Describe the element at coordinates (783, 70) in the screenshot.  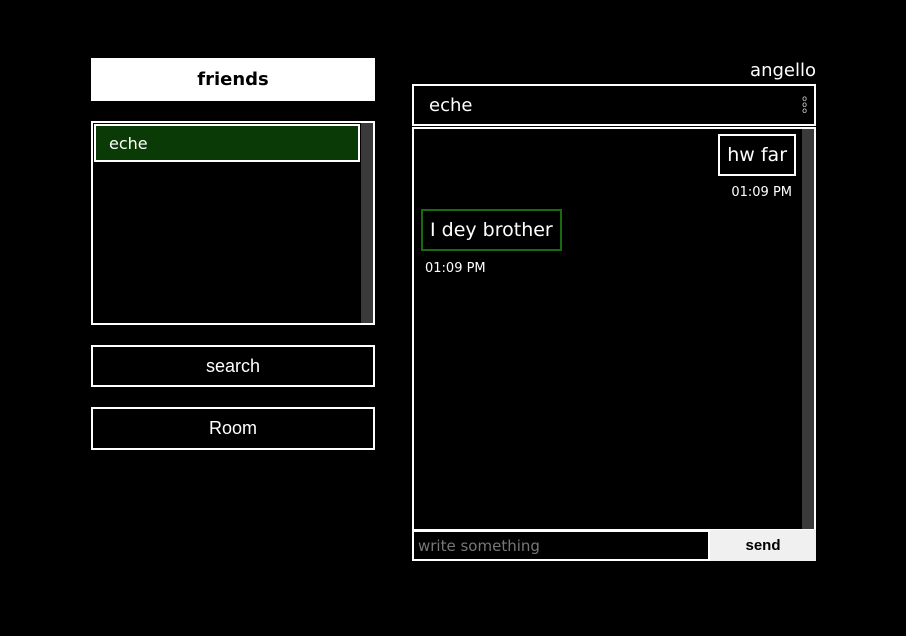
I see `username: angello` at that location.